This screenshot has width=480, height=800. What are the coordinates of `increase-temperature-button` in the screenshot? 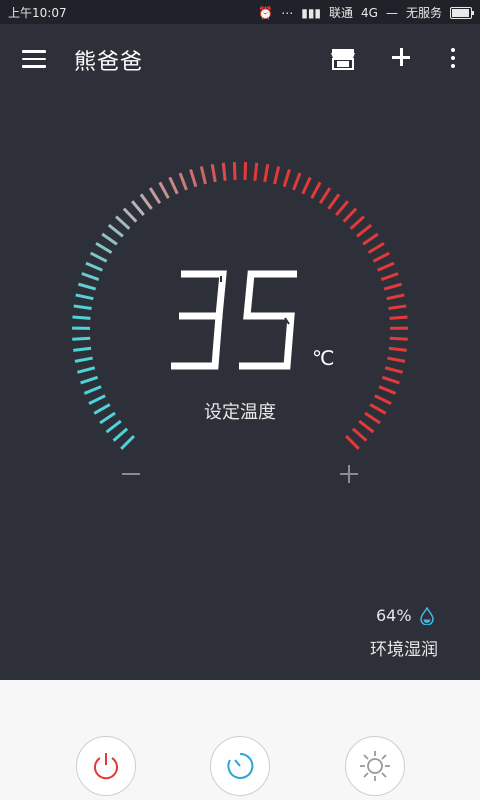 It's located at (349, 473).